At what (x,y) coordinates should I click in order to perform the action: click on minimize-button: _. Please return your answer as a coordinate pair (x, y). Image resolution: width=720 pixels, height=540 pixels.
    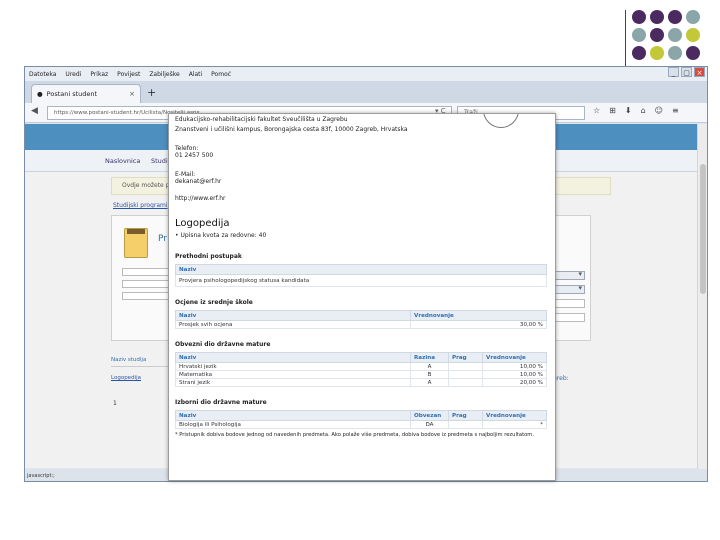
    Looking at the image, I should click on (673, 72).